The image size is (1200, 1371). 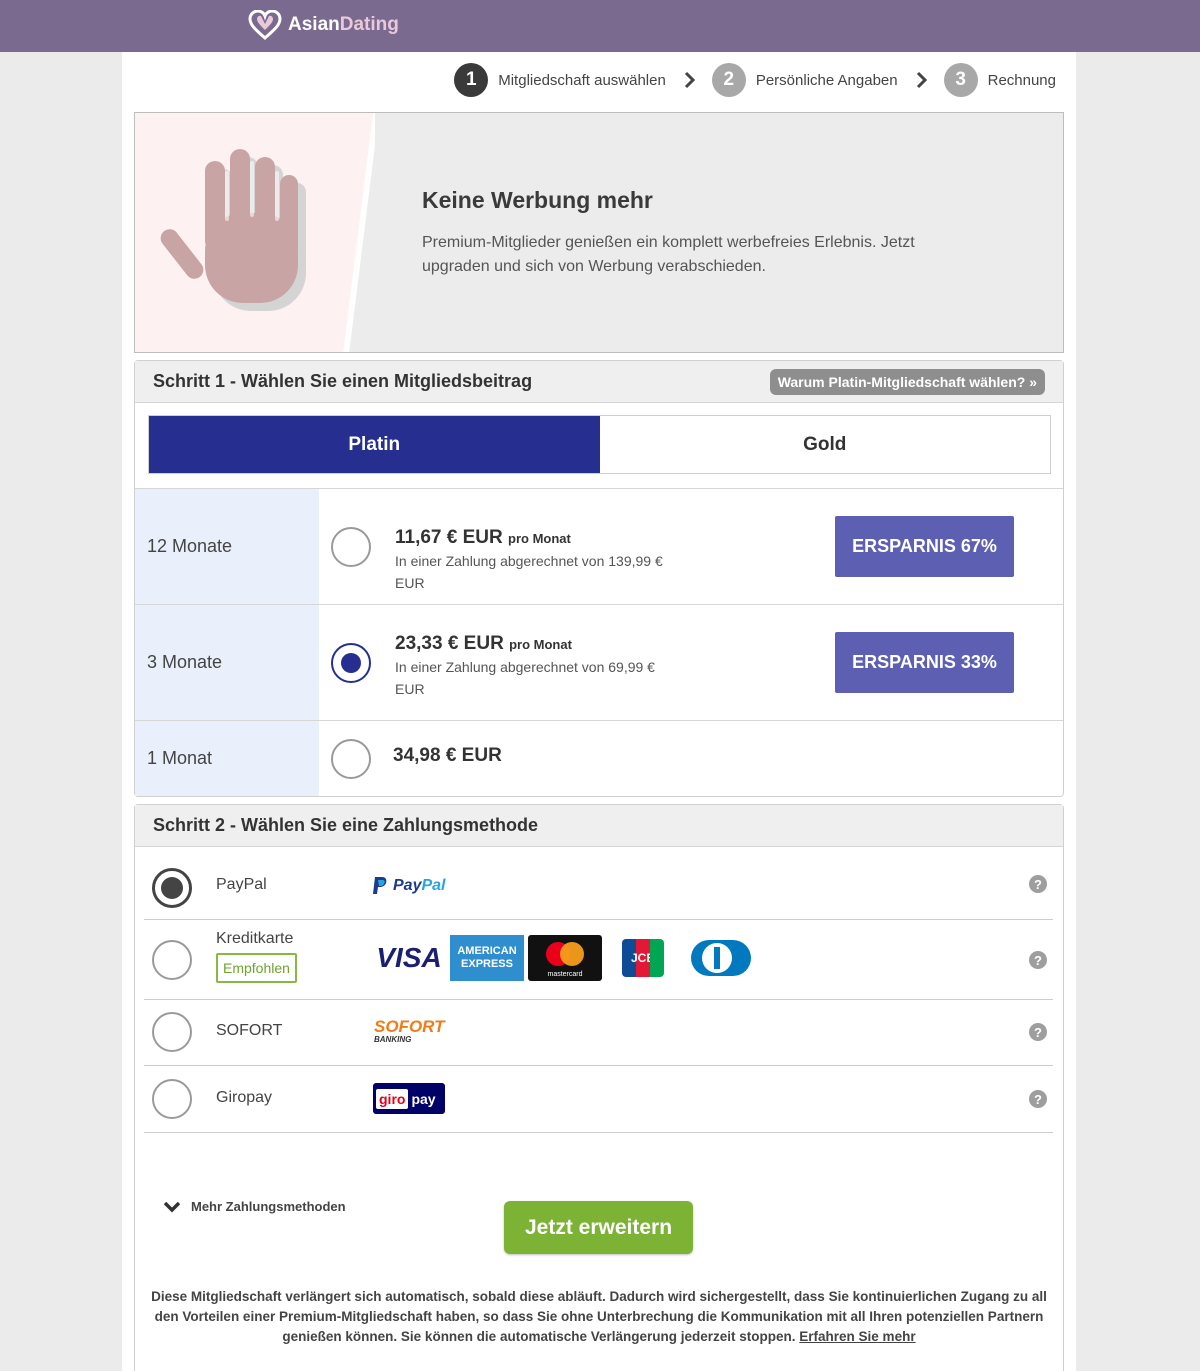 What do you see at coordinates (924, 662) in the screenshot?
I see `saving-badge: ERSPARNIS 33%` at bounding box center [924, 662].